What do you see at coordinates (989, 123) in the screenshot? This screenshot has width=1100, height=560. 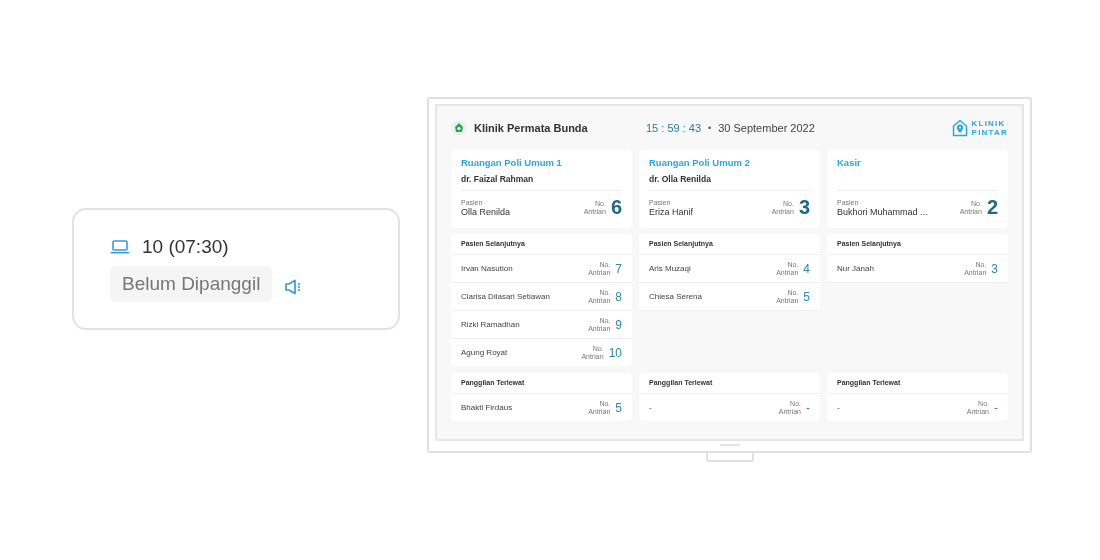 I see `brand-name: KLINIK` at bounding box center [989, 123].